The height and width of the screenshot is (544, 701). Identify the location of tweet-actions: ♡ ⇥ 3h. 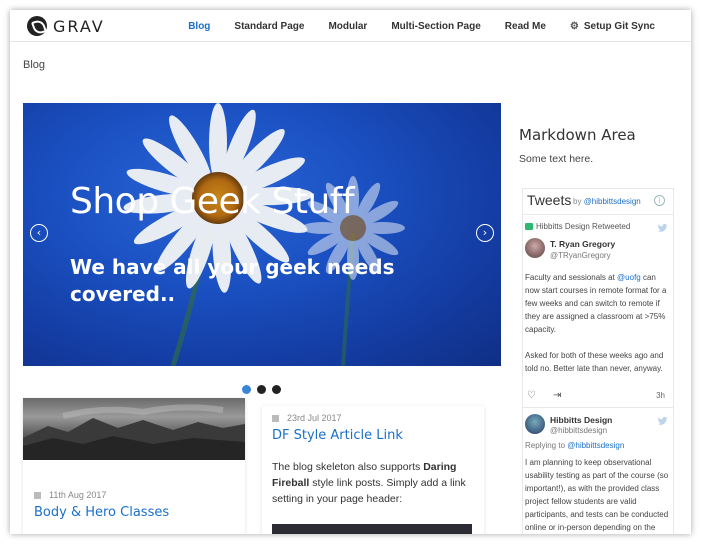
(598, 396).